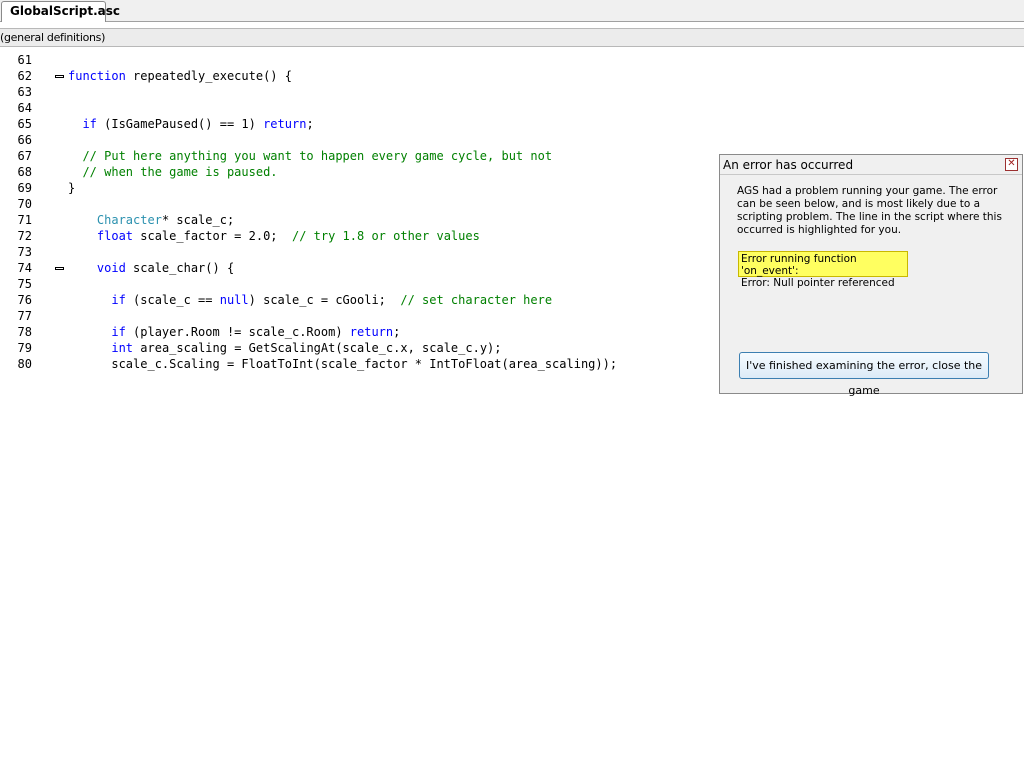 Image resolution: width=1024 pixels, height=768 pixels. I want to click on line-number: 69, so click(24, 188).